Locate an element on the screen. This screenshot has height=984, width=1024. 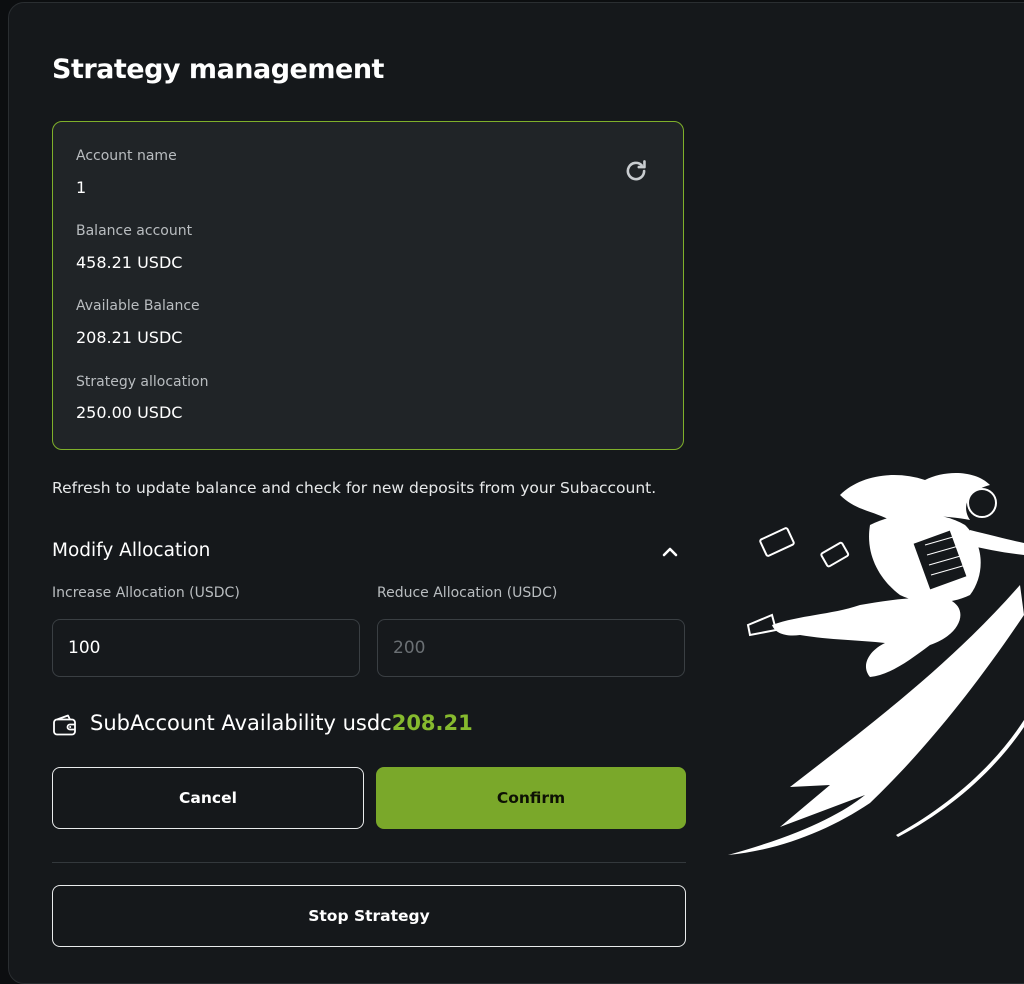
divider is located at coordinates (369, 862).